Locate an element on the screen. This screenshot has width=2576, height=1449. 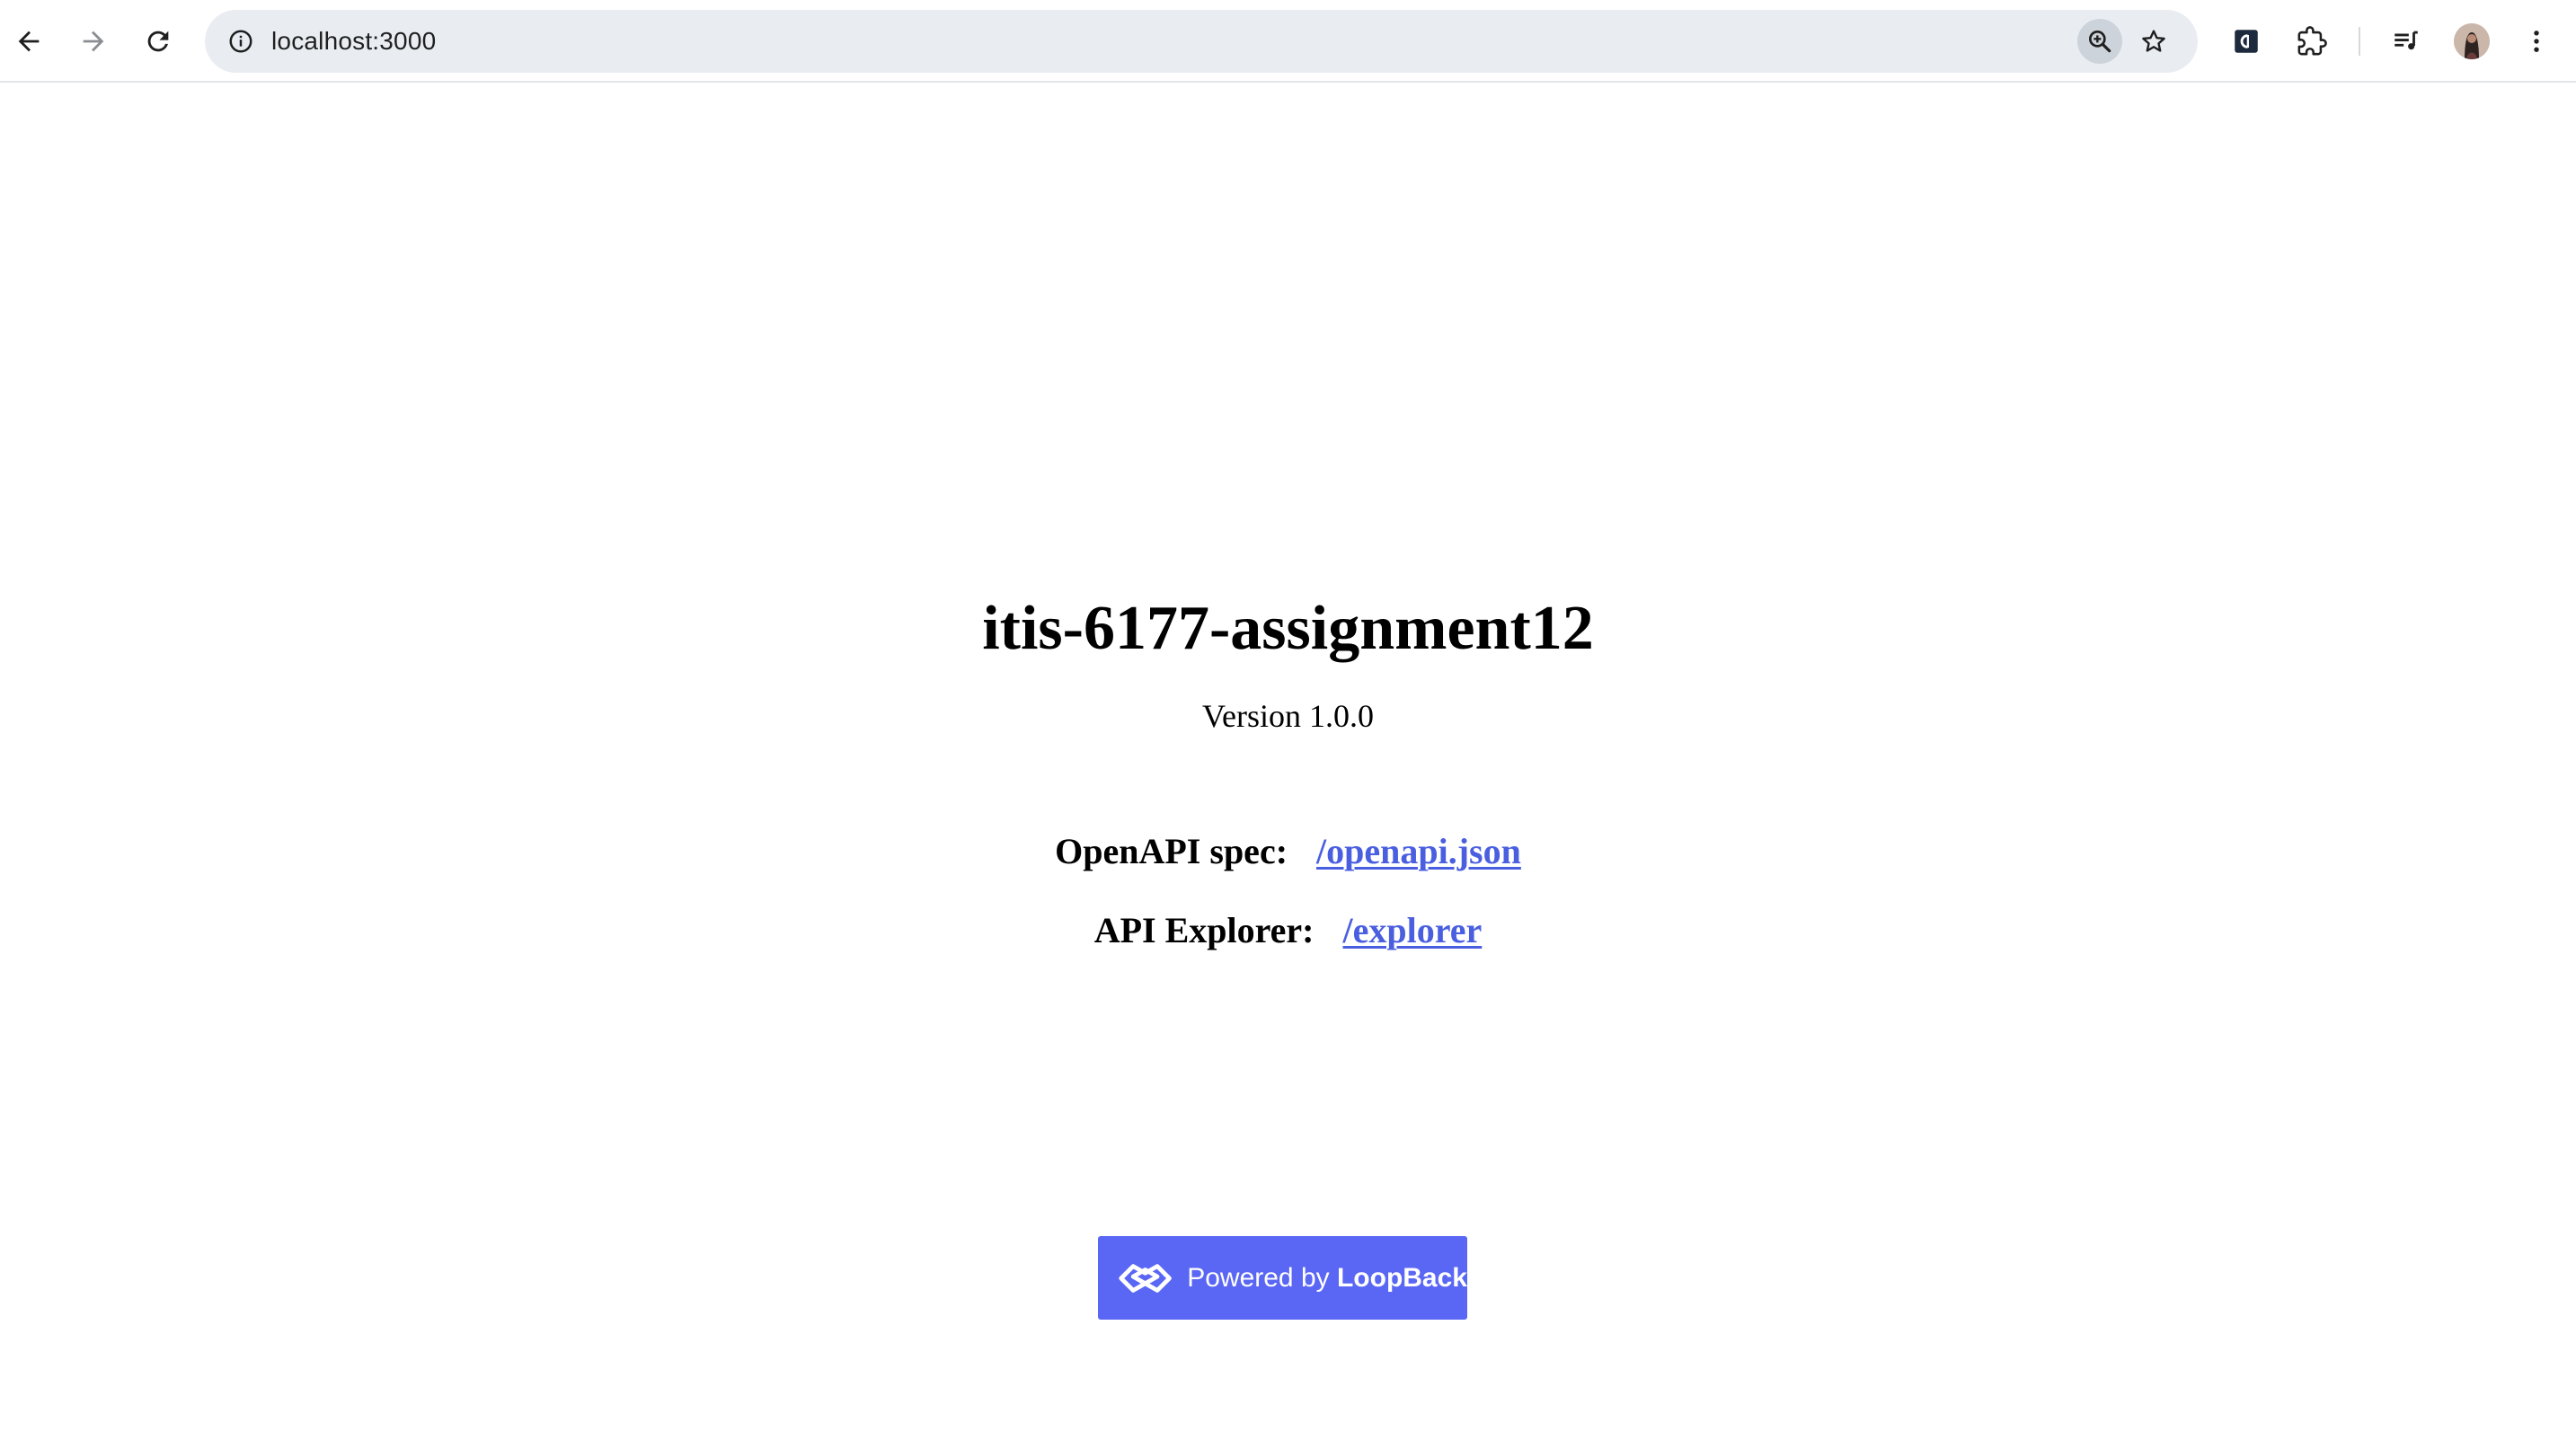
media-queue-icon is located at coordinates (2407, 40).